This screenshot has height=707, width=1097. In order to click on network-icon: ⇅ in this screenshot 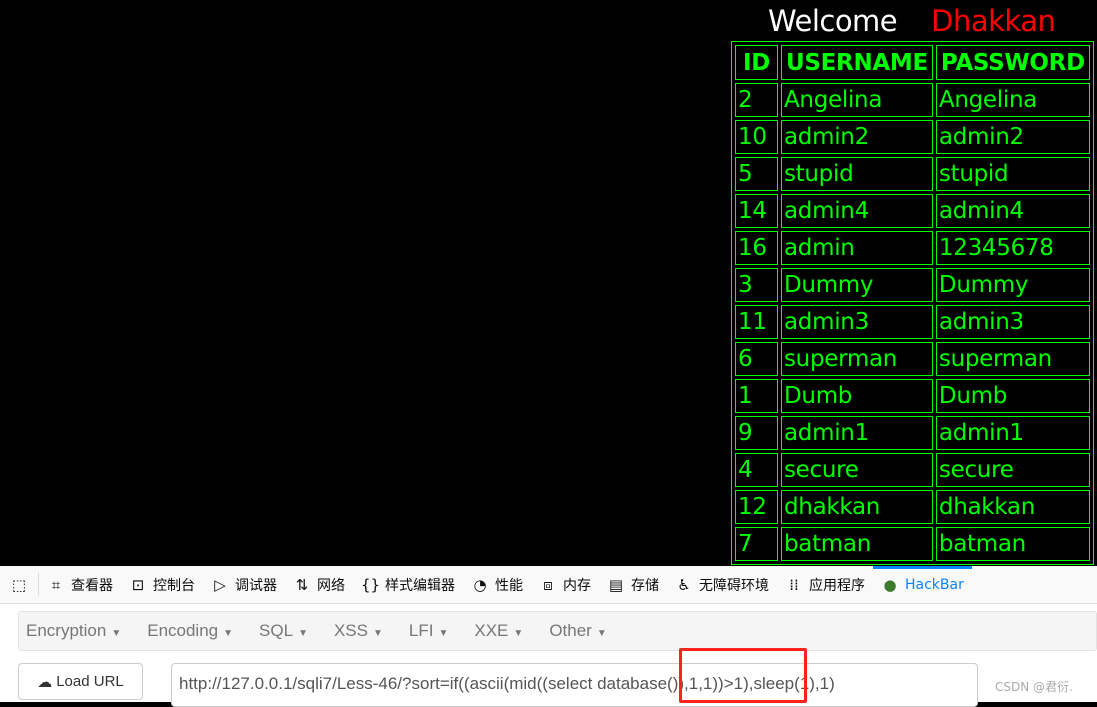, I will do `click(302, 584)`.